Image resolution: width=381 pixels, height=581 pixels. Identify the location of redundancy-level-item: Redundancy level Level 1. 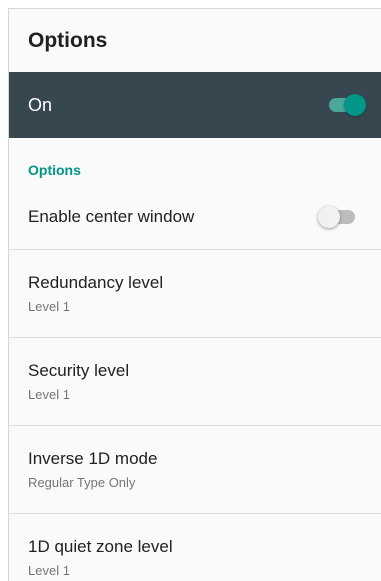
(195, 294).